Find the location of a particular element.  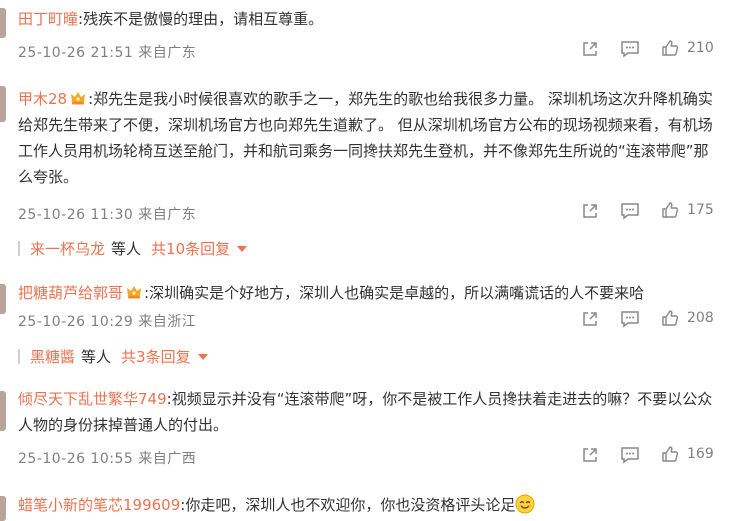

like-button: 210 is located at coordinates (687, 48).